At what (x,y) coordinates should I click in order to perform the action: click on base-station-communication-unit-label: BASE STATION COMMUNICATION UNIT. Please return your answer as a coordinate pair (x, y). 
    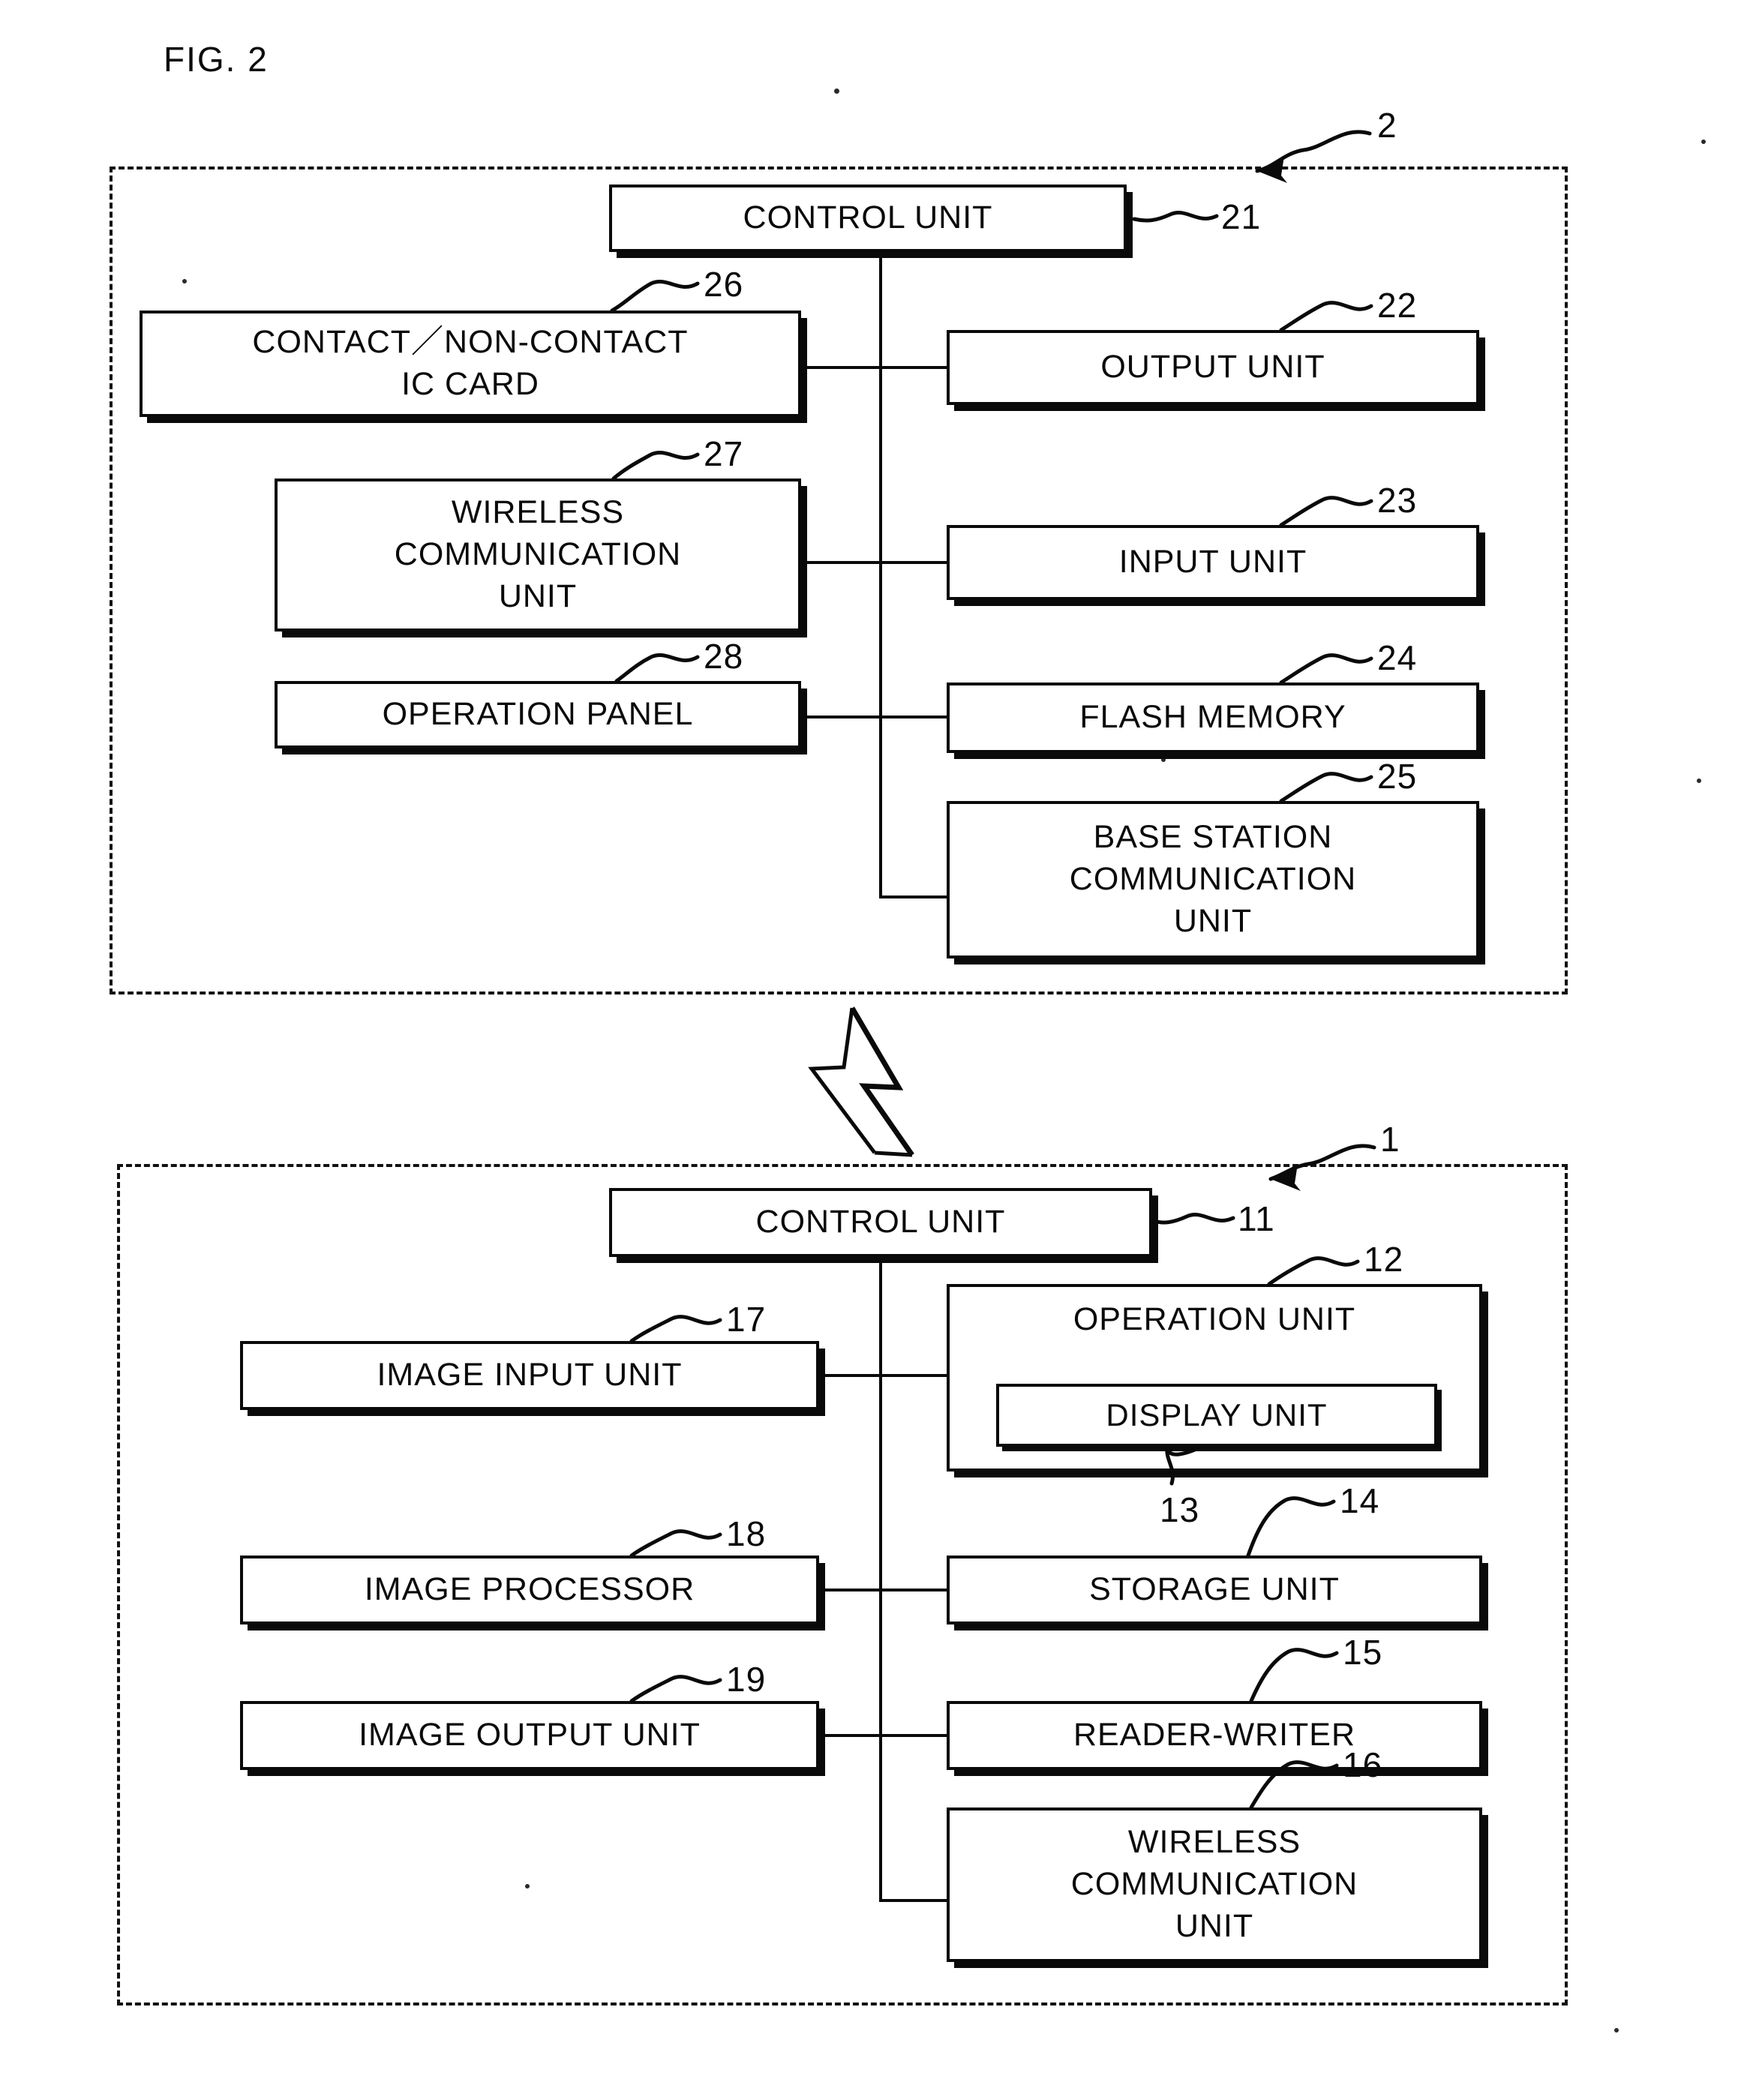
    Looking at the image, I should click on (1213, 879).